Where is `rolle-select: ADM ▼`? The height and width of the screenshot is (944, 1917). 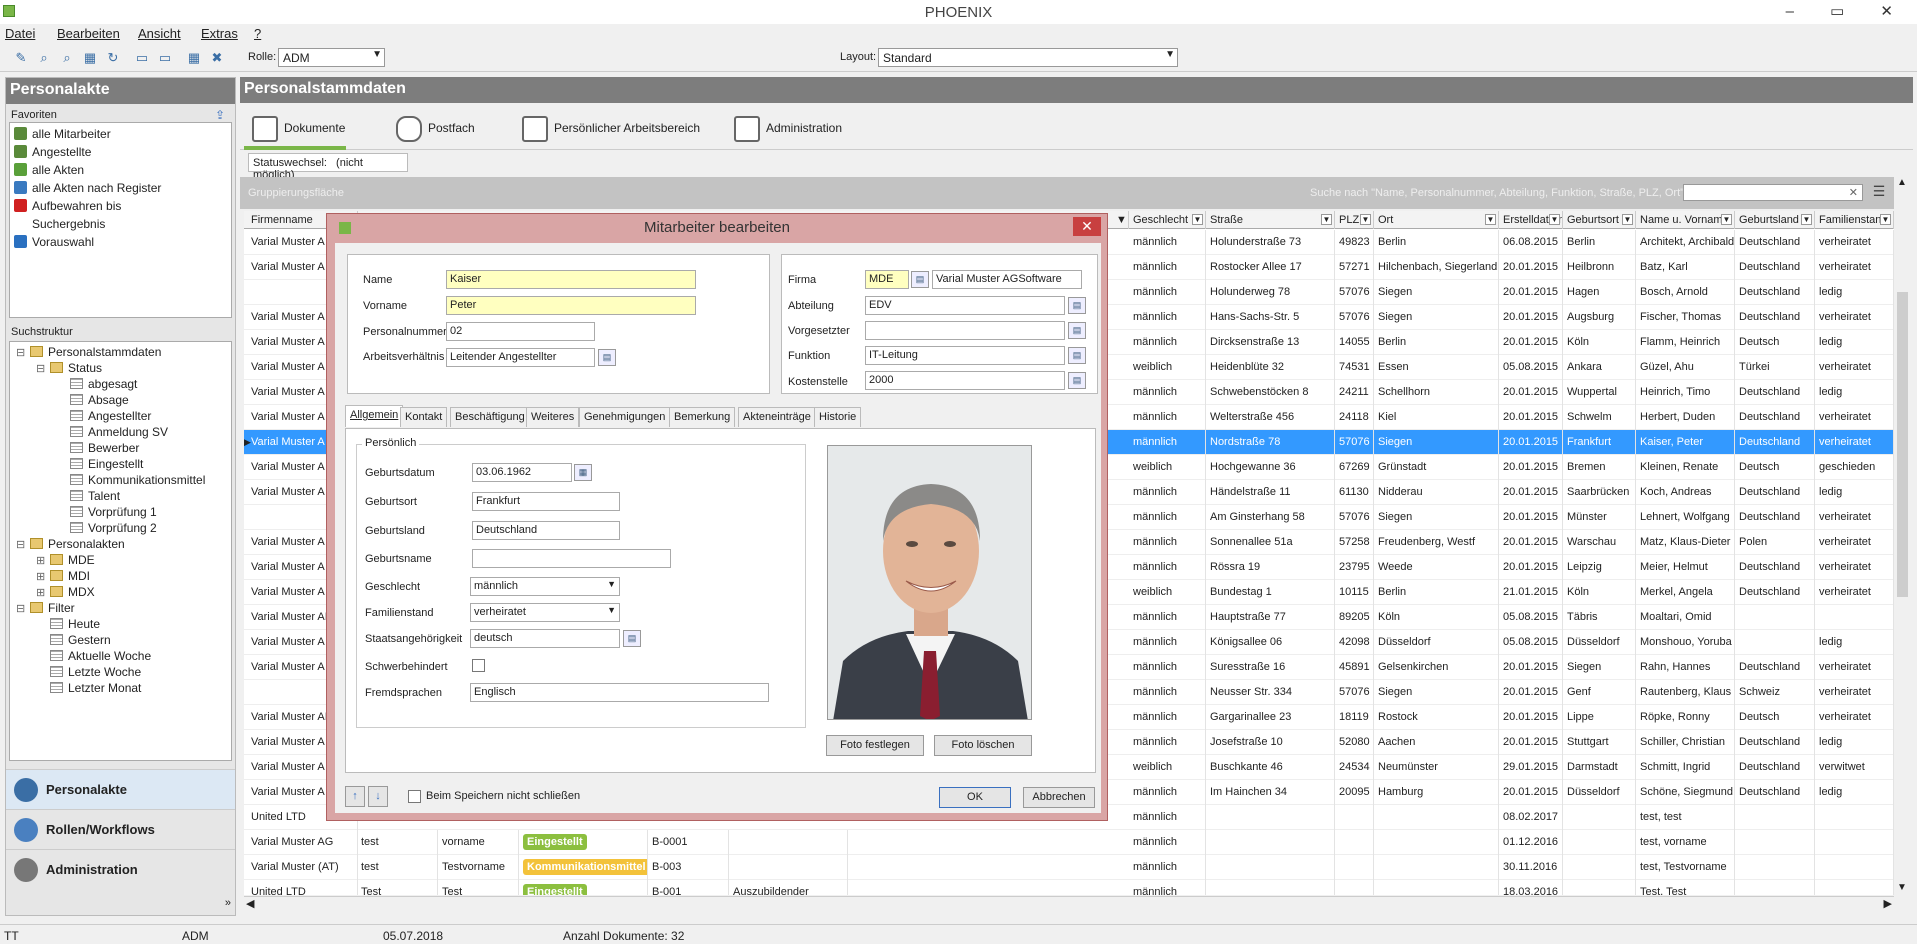
rolle-select: ADM ▼ is located at coordinates (331, 57).